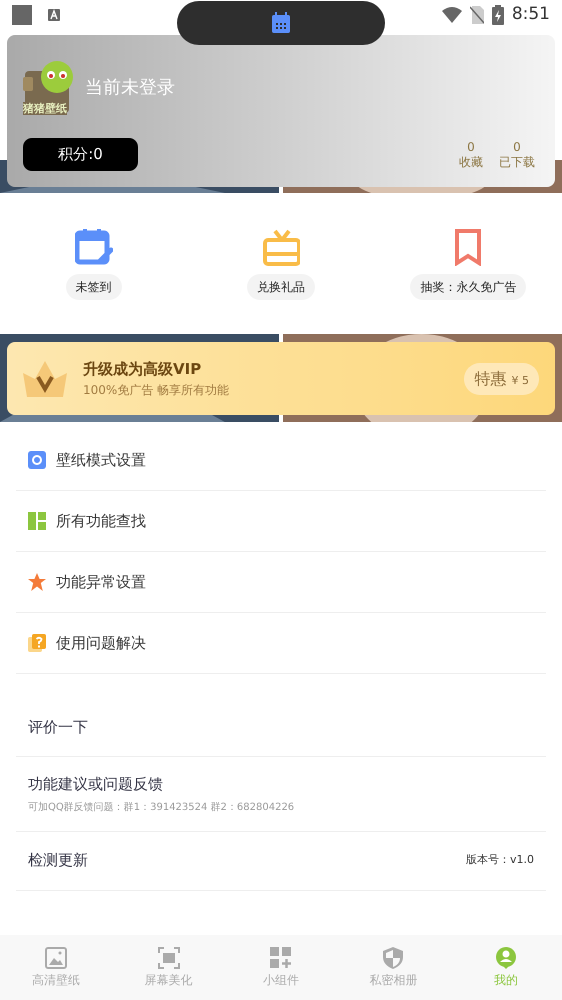  I want to click on wifi-icon, so click(452, 15).